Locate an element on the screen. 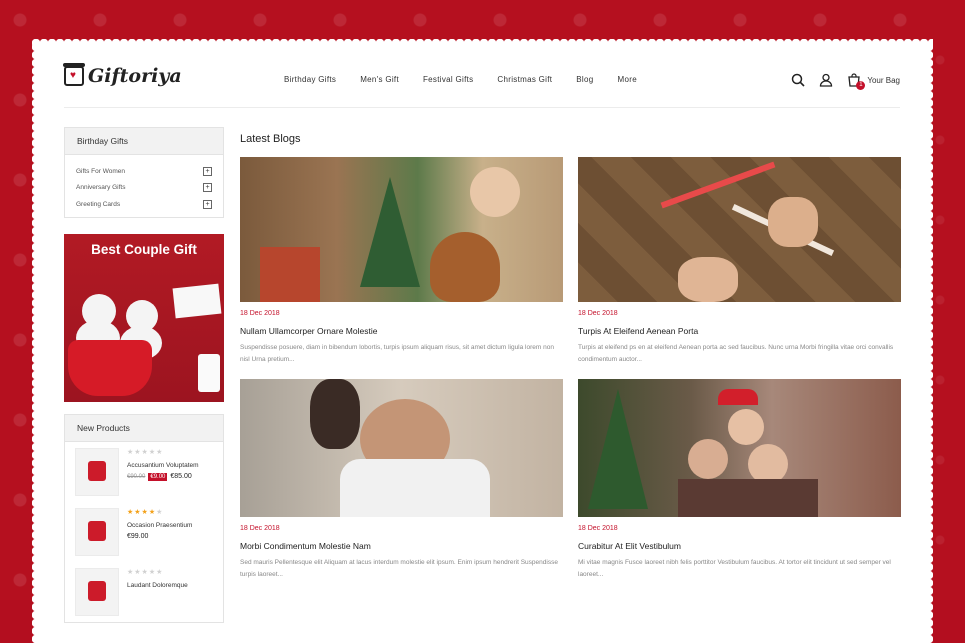 This screenshot has width=965, height=643. product-name: Laudant Doloremque is located at coordinates (157, 585).